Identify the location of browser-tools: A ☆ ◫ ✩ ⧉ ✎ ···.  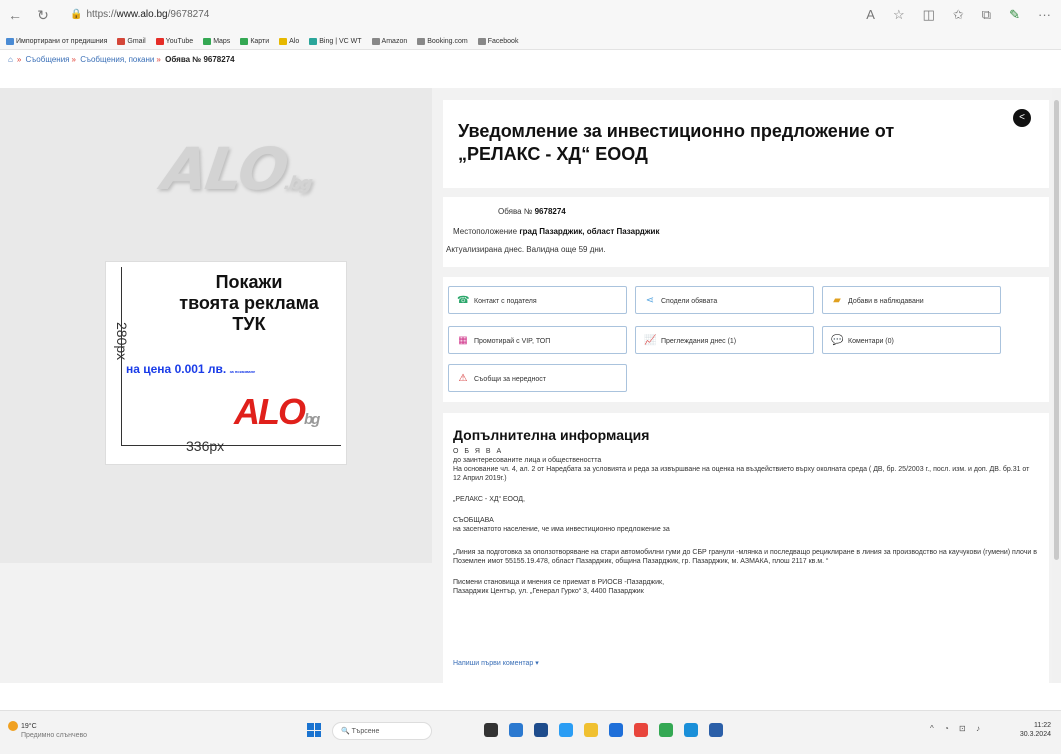
(958, 15).